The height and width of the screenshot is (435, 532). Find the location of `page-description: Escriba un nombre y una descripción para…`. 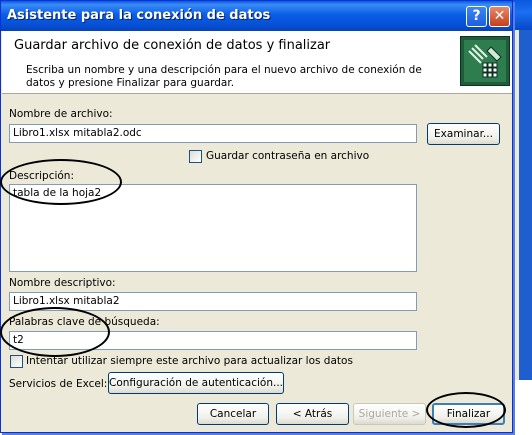

page-description: Escriba un nombre y una descripción para… is located at coordinates (224, 76).